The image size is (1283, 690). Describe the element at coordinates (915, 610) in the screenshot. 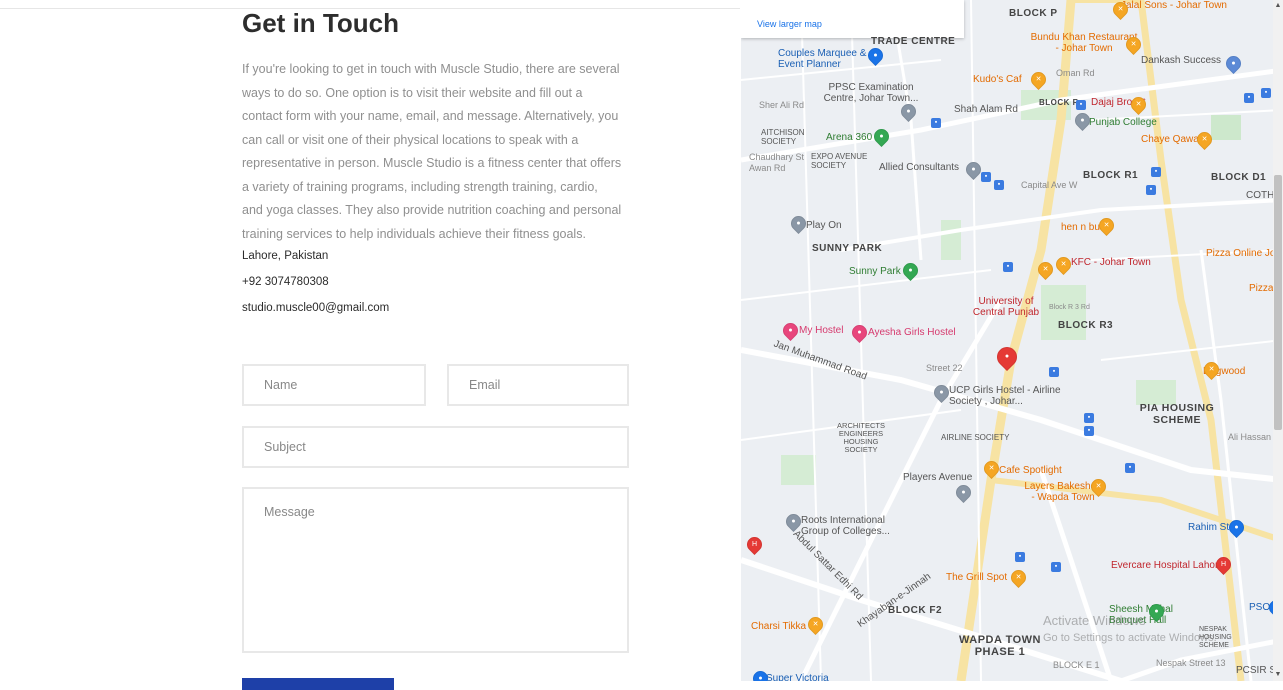

I see `map-label: BLOCK F2` at that location.